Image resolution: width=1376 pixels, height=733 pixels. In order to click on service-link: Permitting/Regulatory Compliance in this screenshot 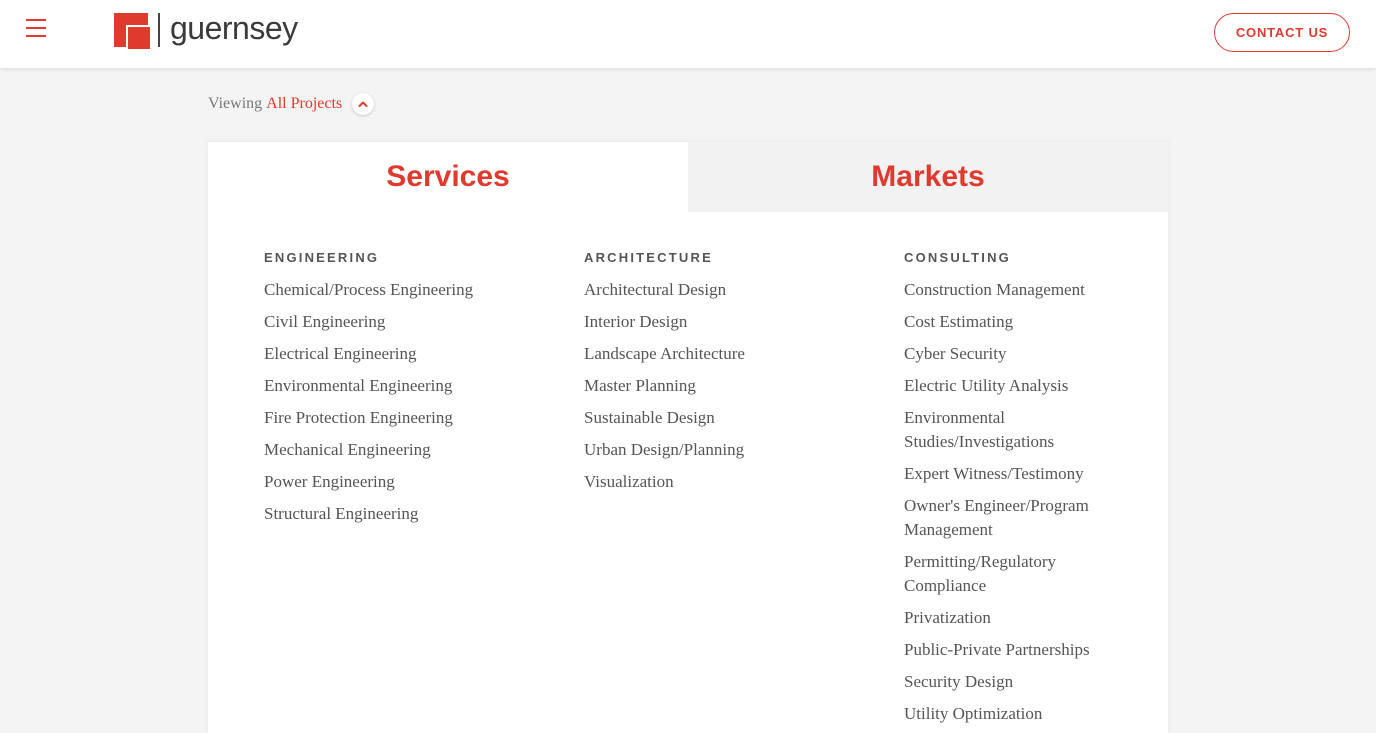, I will do `click(1009, 574)`.